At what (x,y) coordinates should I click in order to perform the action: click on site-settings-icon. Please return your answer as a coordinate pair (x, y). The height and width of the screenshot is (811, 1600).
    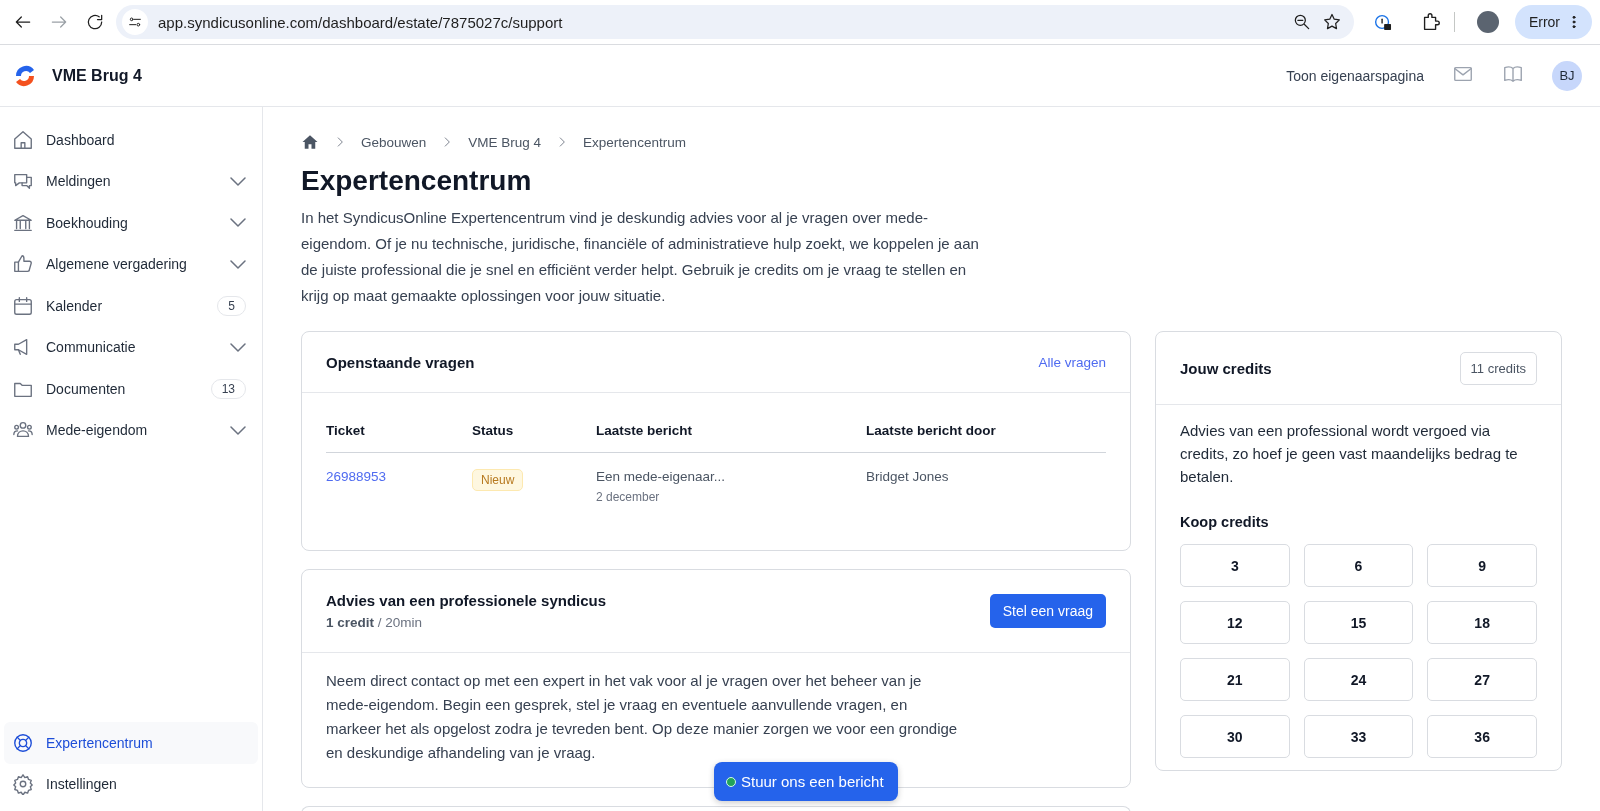
    Looking at the image, I should click on (135, 22).